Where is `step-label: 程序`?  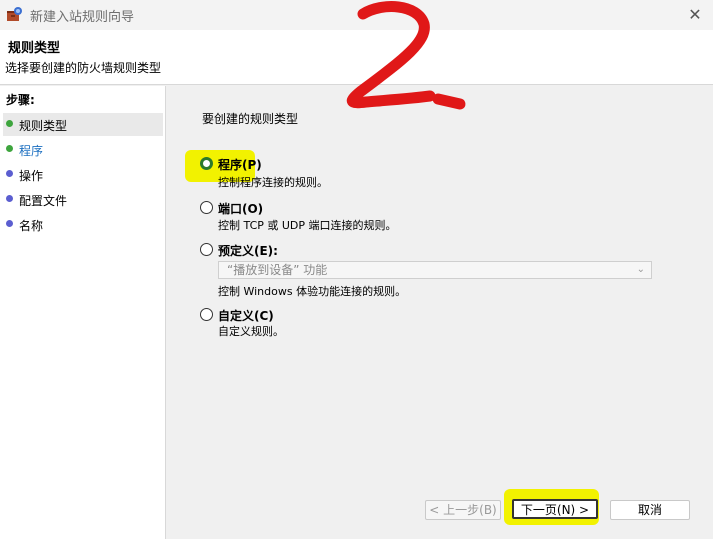 step-label: 程序 is located at coordinates (31, 150).